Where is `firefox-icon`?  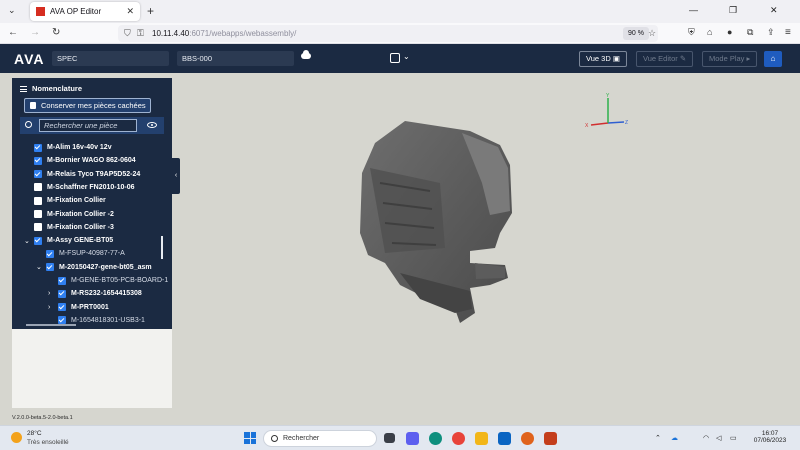
firefox-icon is located at coordinates (527, 438).